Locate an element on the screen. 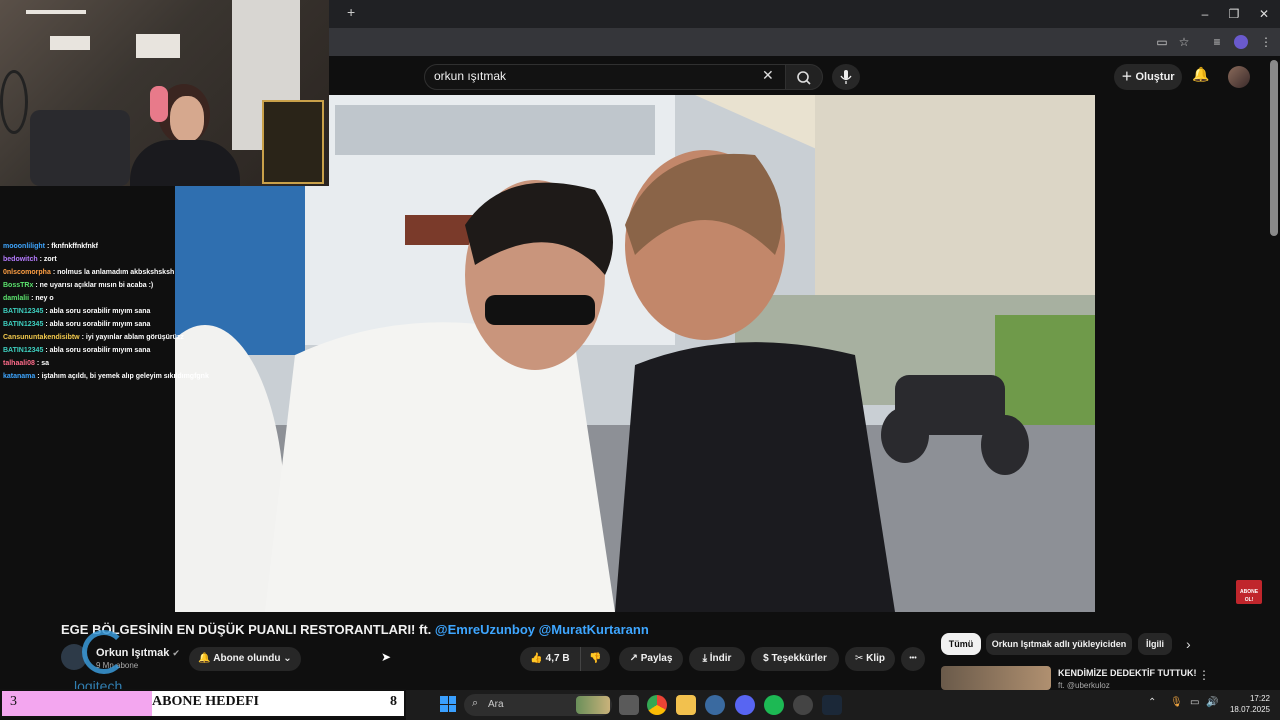 Image resolution: width=1280 pixels, height=720 pixels. chat-message: bedowitch: zort is located at coordinates (30, 259).